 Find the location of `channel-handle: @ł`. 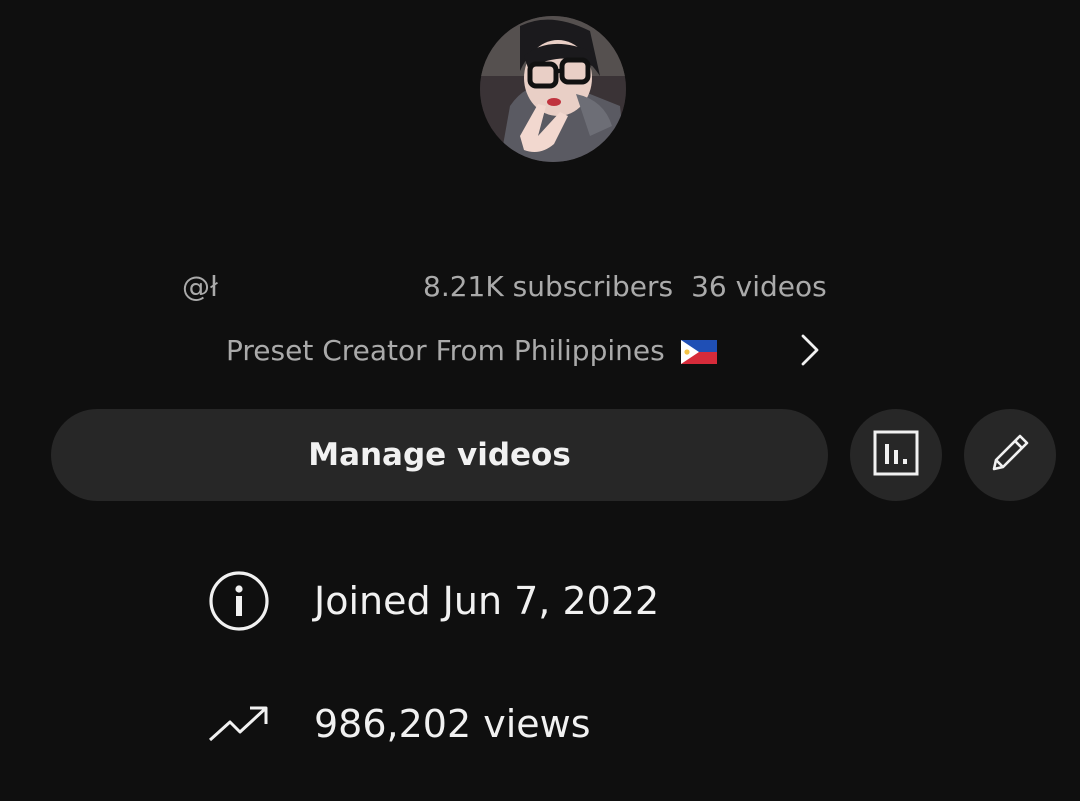

channel-handle: @ł is located at coordinates (200, 286).